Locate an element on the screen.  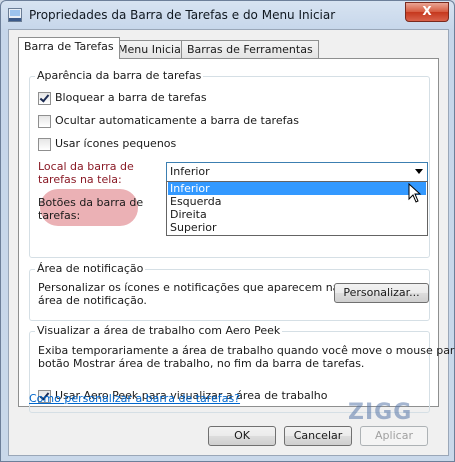
cancel-button: Cancelar is located at coordinates (318, 436).